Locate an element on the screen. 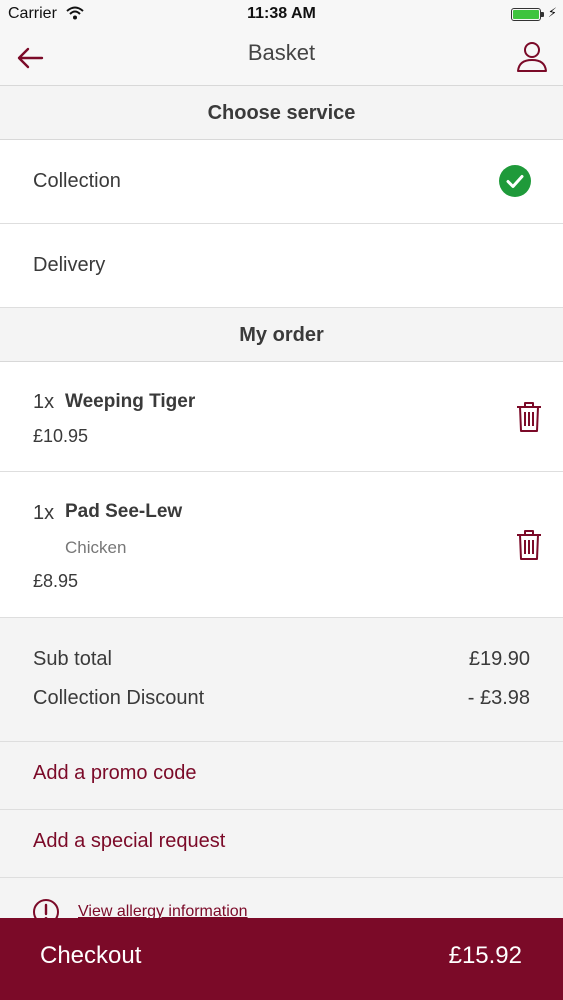 This screenshot has width=563, height=1000. status-bar: Carrier 11:38 AM ⚡ is located at coordinates (281, 15).